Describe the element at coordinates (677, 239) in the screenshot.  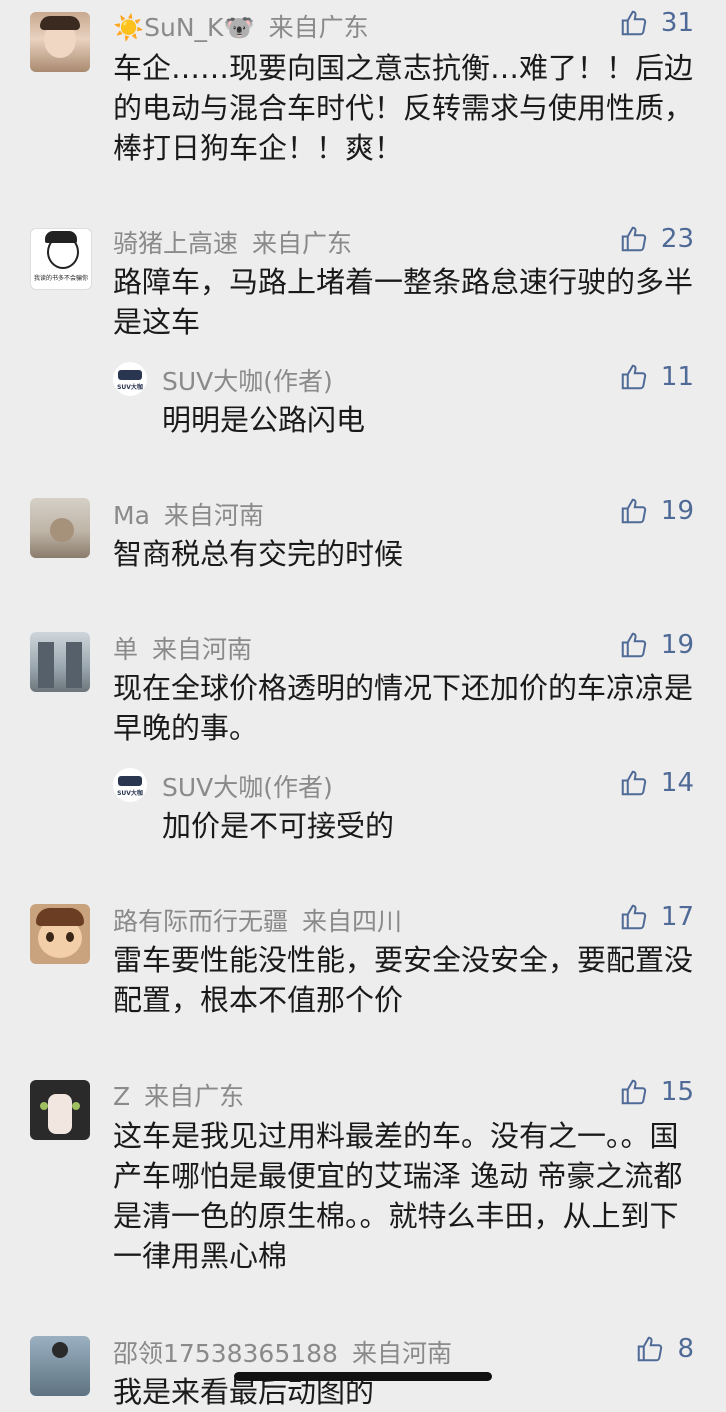
I see `like-count: 23` at that location.